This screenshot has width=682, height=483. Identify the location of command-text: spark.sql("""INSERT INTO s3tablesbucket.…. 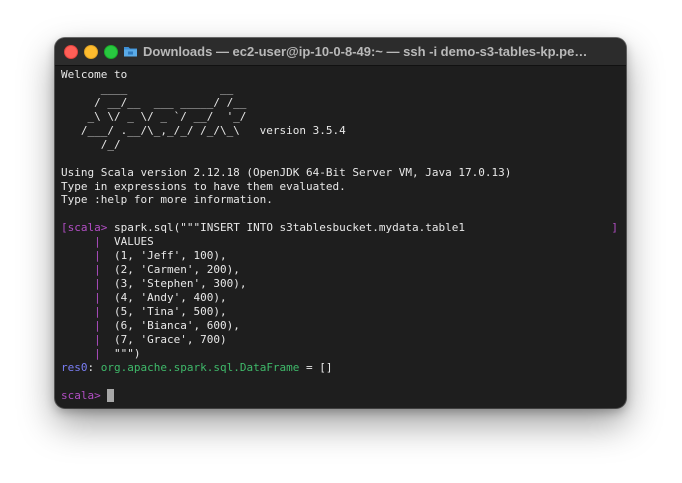
(286, 228).